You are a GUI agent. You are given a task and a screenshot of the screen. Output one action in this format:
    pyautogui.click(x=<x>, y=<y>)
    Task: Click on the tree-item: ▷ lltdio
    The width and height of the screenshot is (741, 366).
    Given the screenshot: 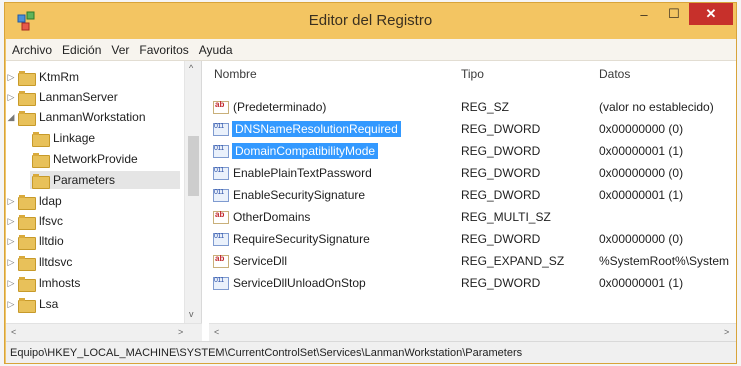 What is the action you would take?
    pyautogui.click(x=35, y=241)
    